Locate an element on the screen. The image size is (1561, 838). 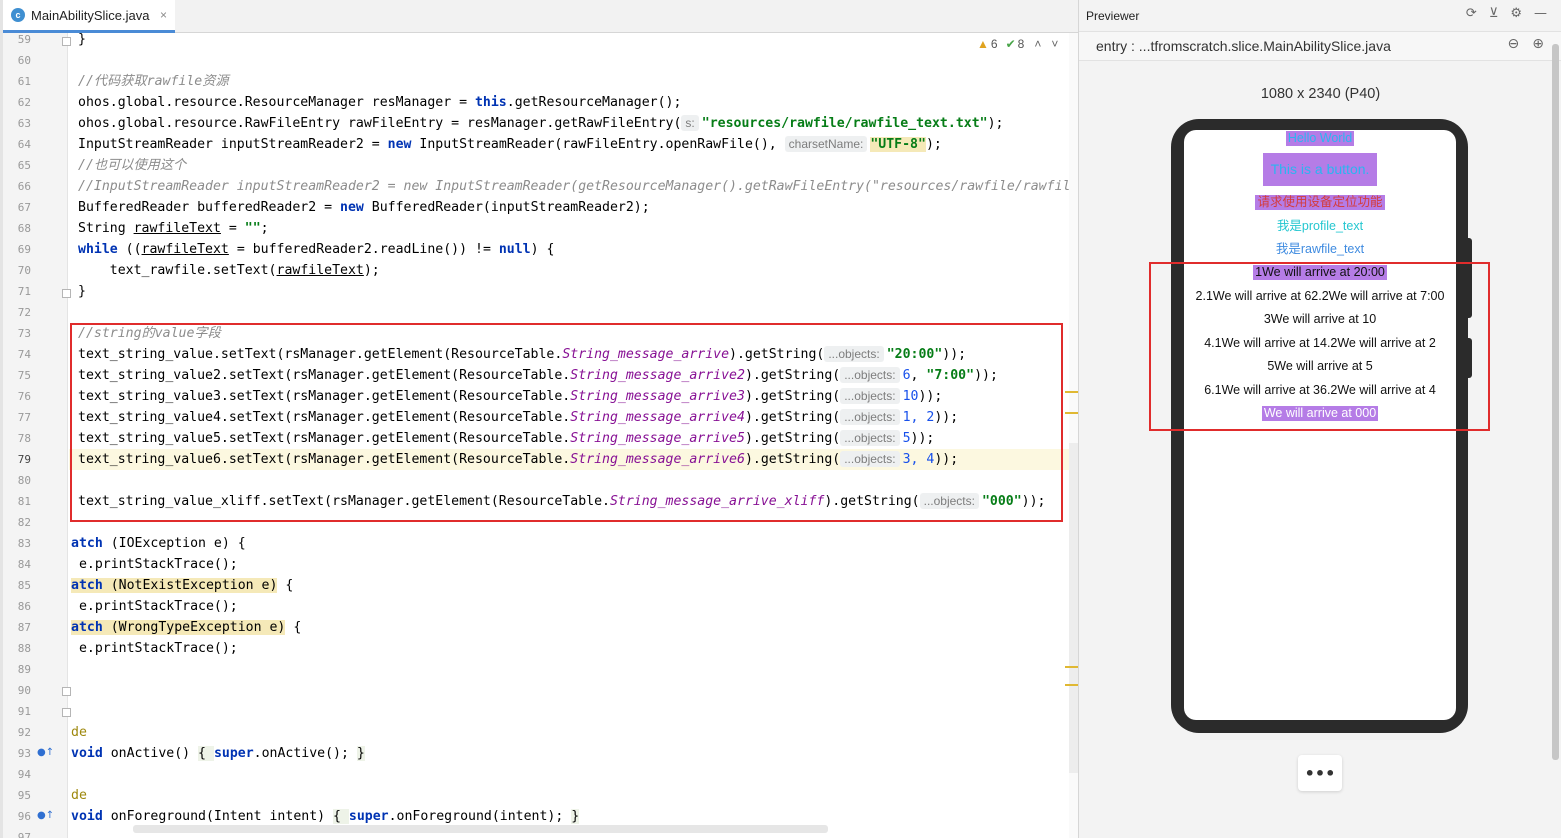
line-number: 91 is located at coordinates (20, 711).